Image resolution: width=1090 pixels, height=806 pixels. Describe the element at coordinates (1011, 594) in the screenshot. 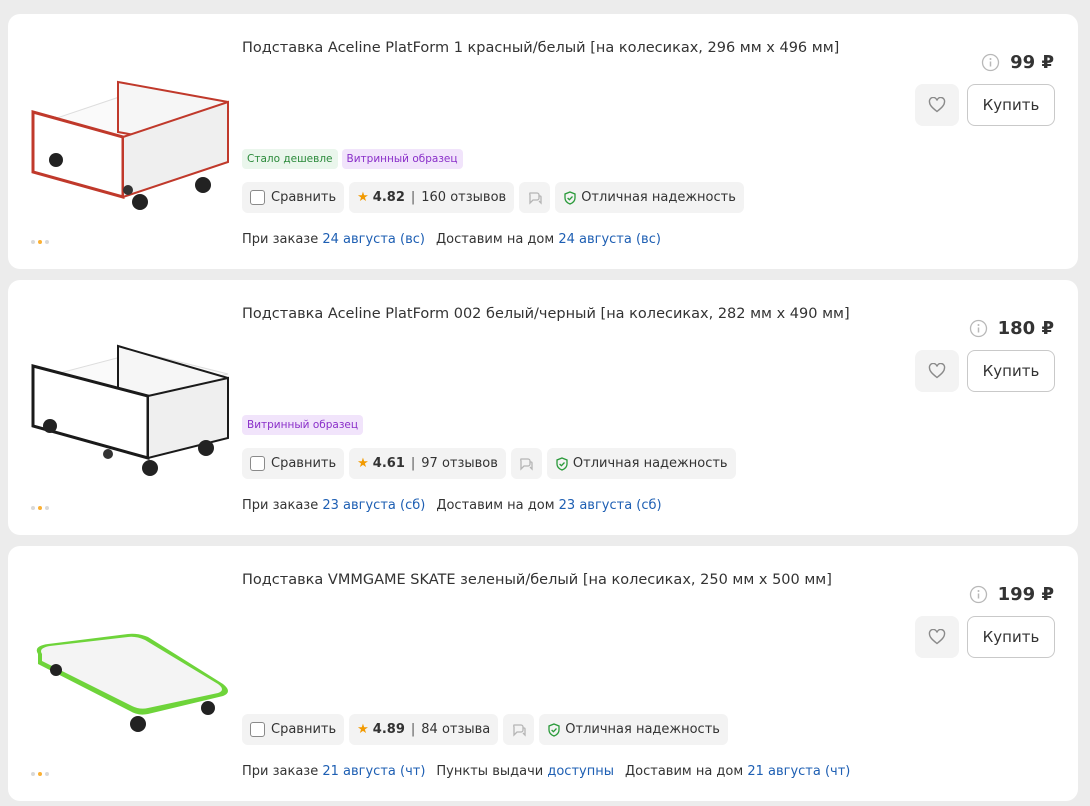

I see `price-row: 199 ₽` at that location.